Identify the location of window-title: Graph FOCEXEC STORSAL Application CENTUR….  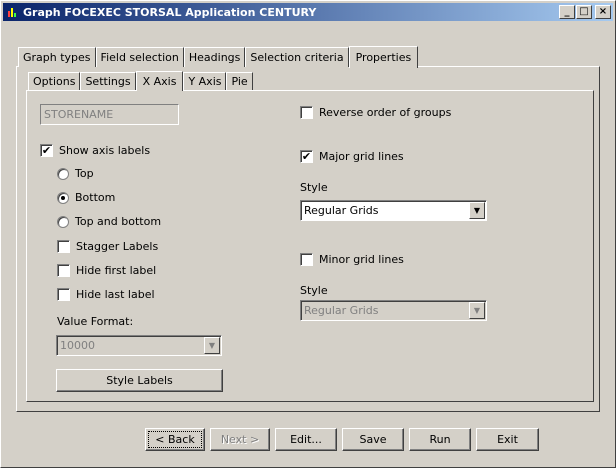
(170, 12).